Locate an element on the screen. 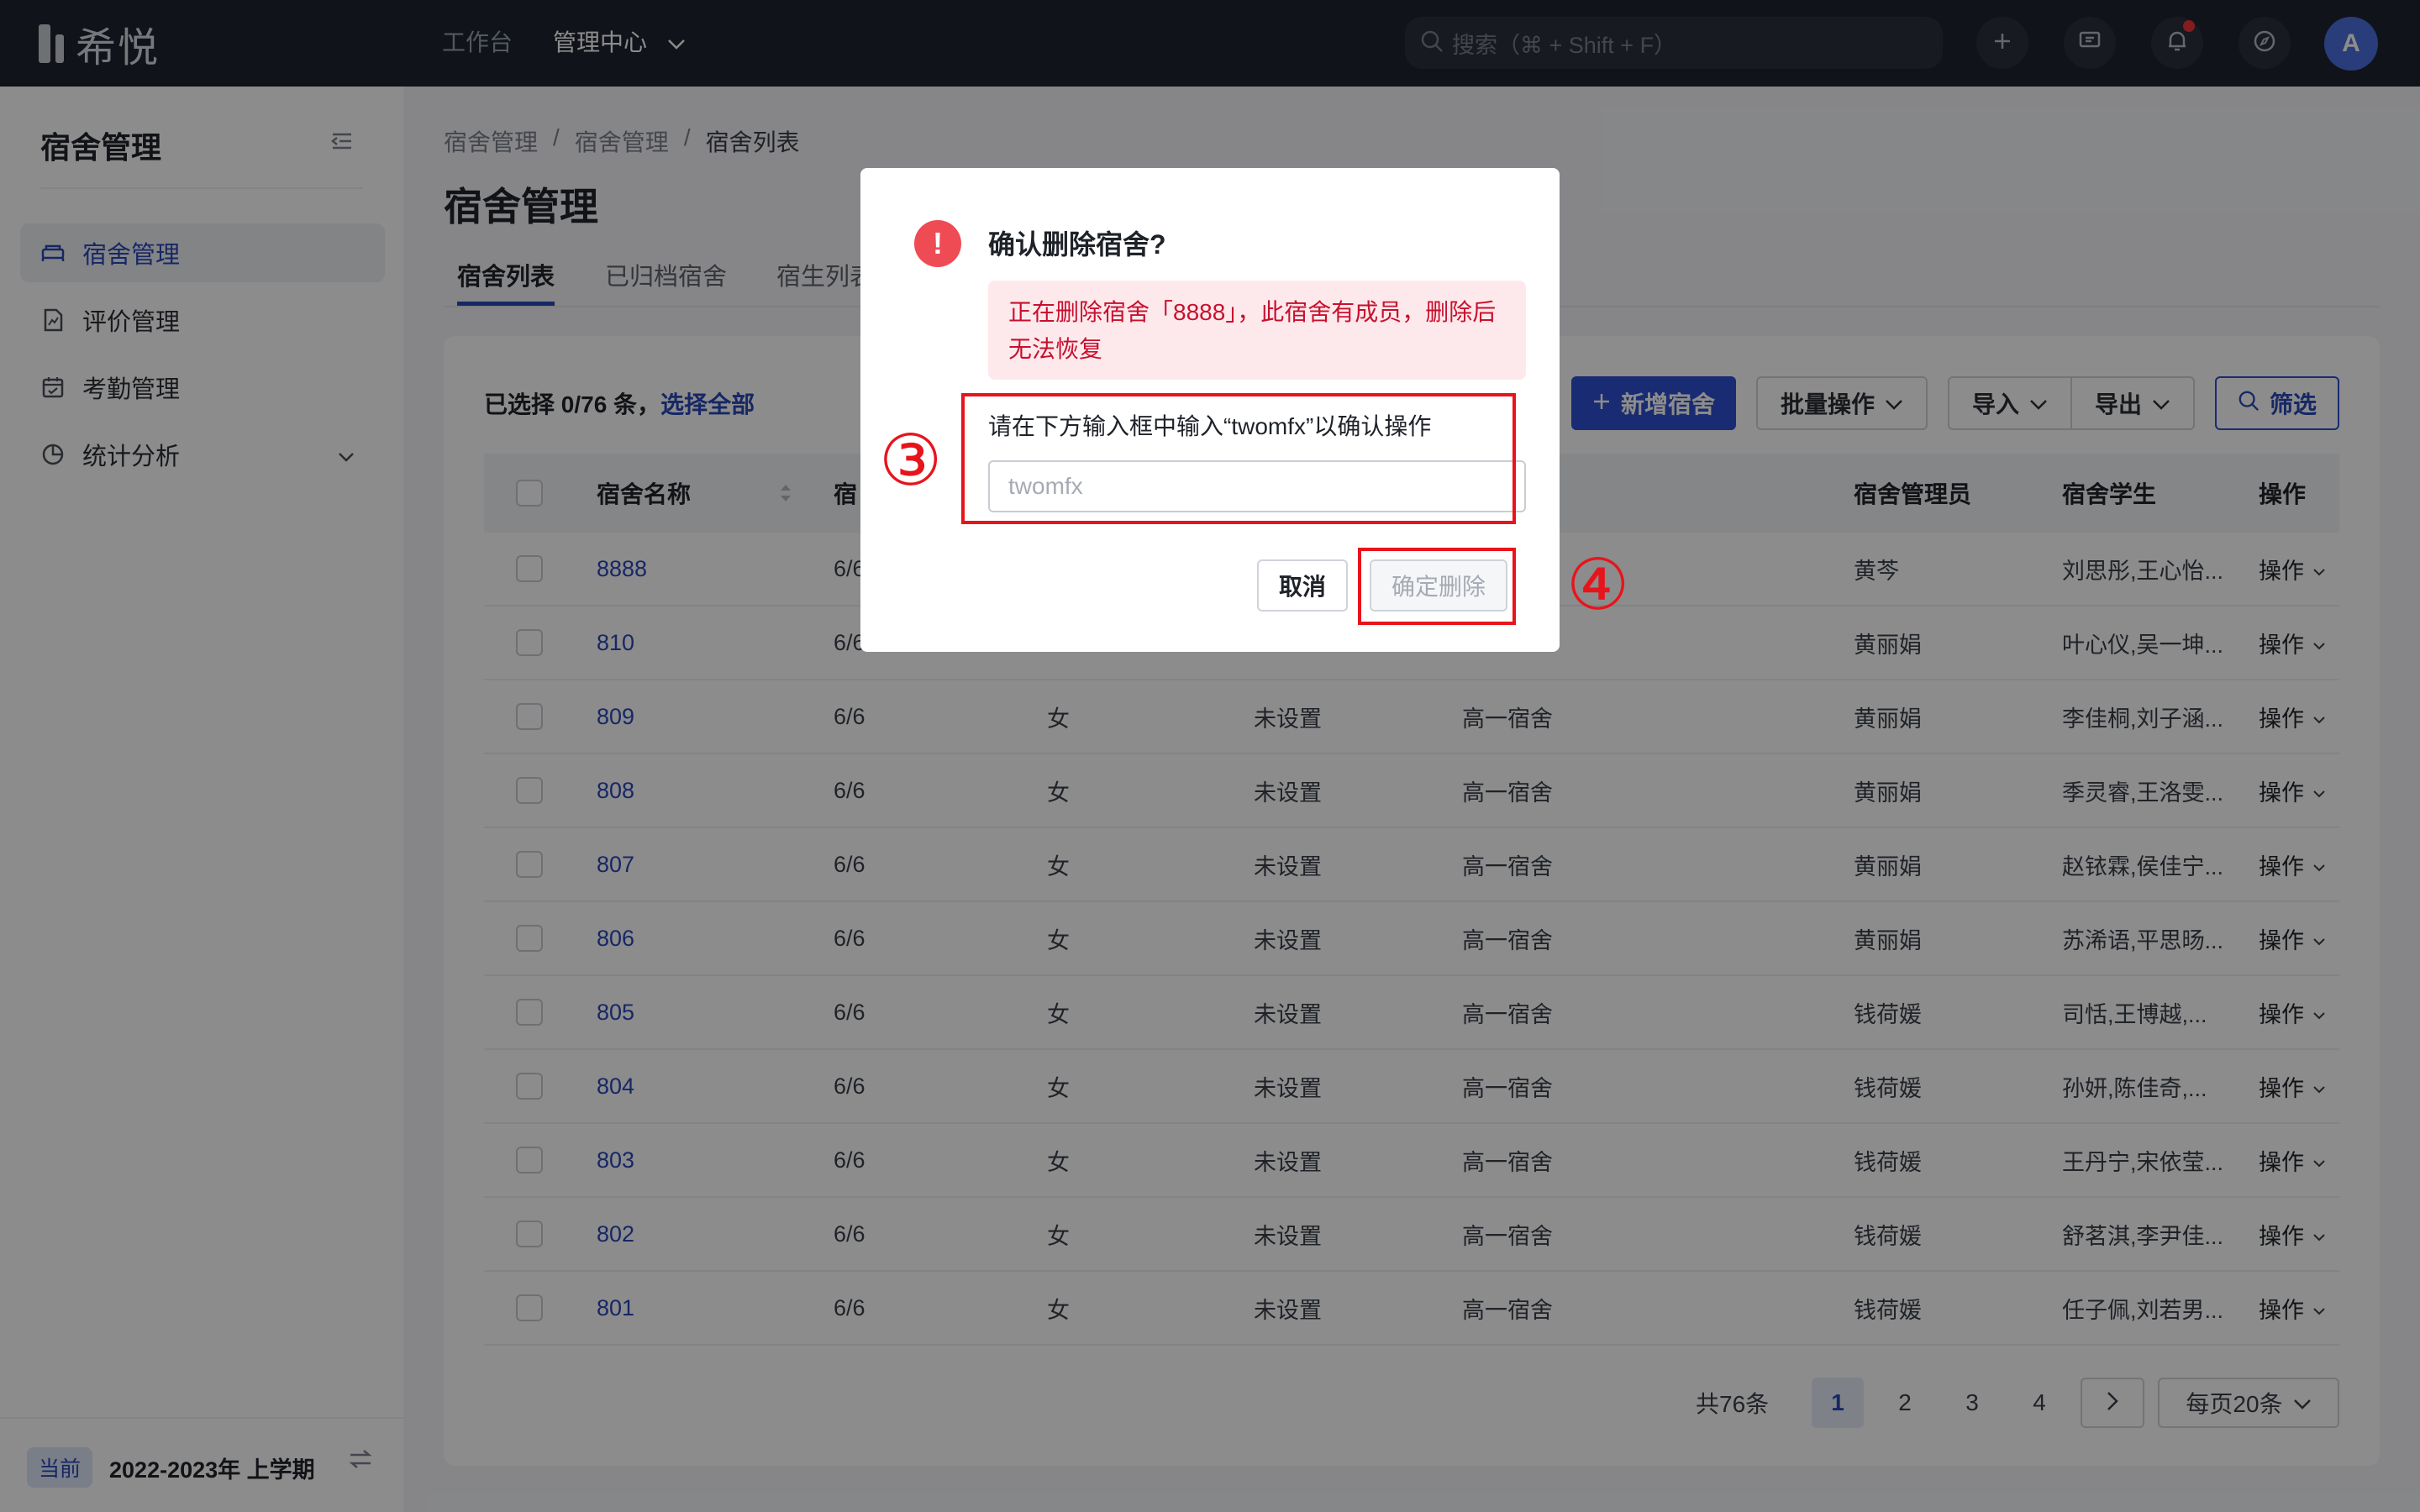 Image resolution: width=2420 pixels, height=1512 pixels. annotation-step4-label: ④ is located at coordinates (1598, 584).